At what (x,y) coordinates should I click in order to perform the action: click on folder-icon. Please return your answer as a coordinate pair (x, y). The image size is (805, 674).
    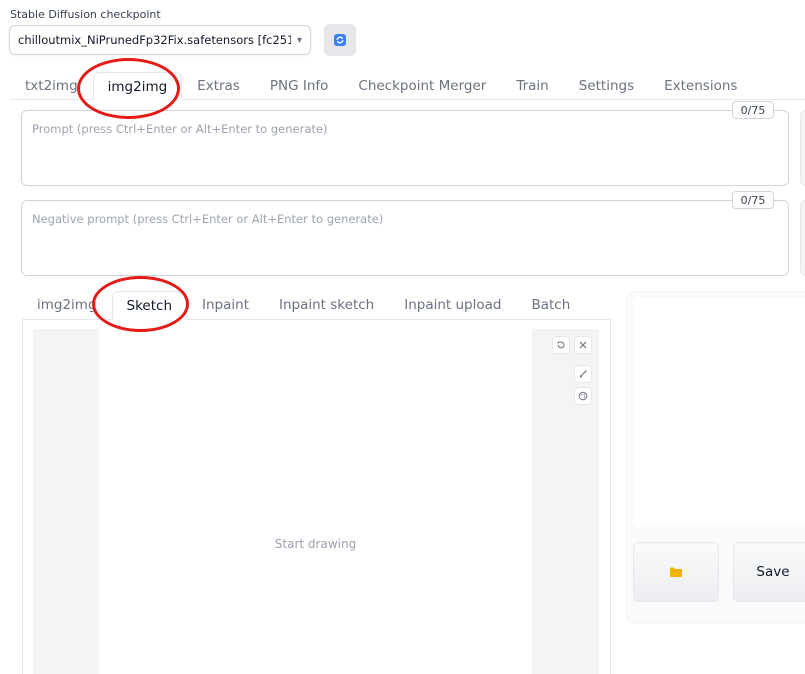
    Looking at the image, I should click on (676, 572).